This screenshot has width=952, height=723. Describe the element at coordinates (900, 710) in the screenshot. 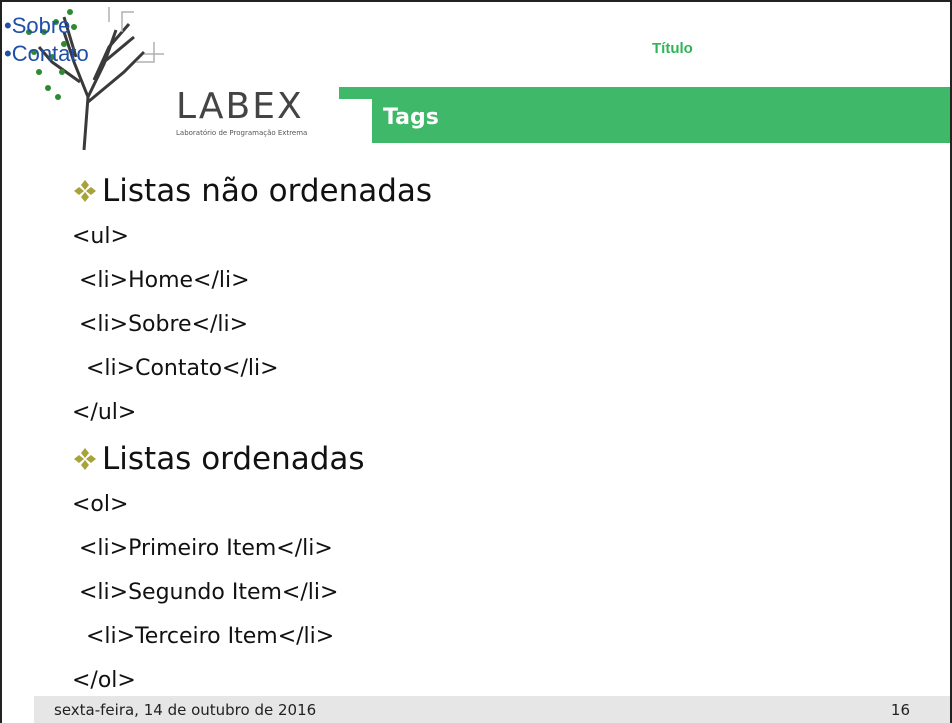

I see `page-number: 16` at that location.